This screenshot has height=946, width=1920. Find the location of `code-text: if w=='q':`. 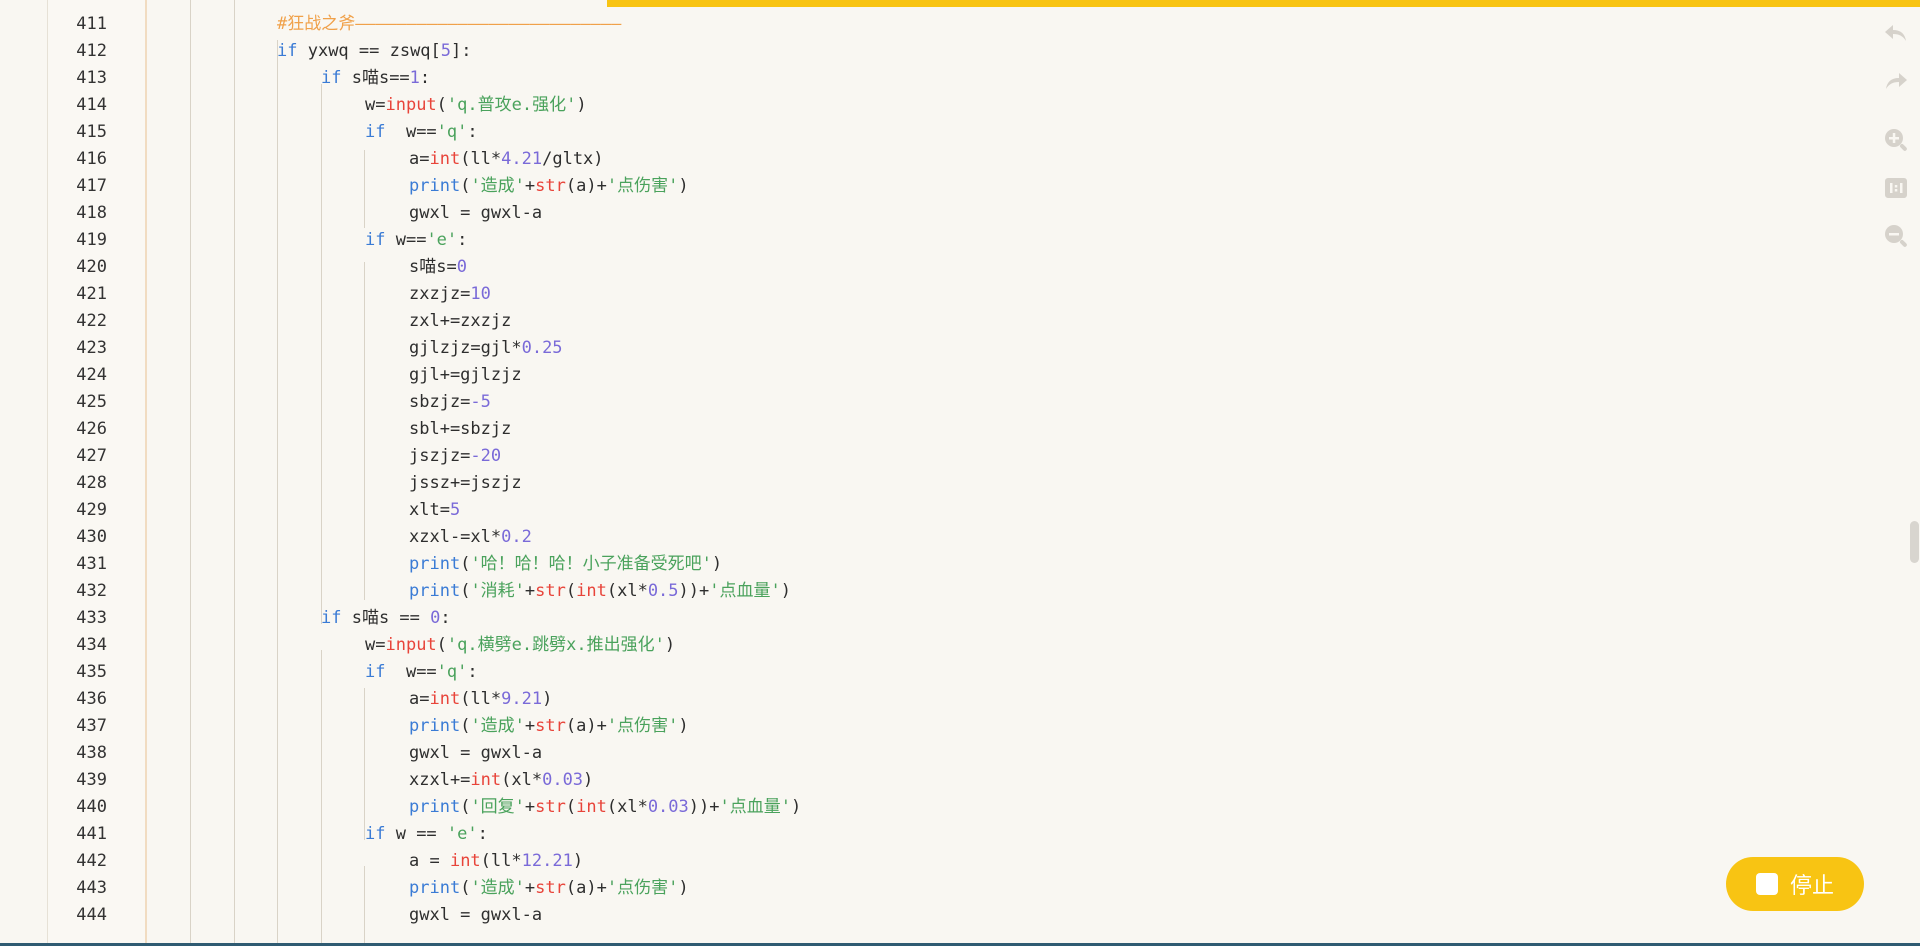

code-text: if w=='q': is located at coordinates (421, 672).